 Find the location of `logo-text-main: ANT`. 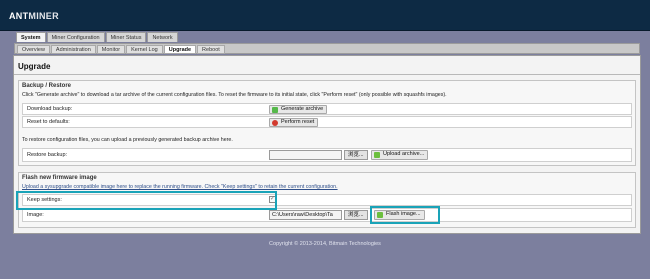

logo-text-main: ANT is located at coordinates (19, 16).